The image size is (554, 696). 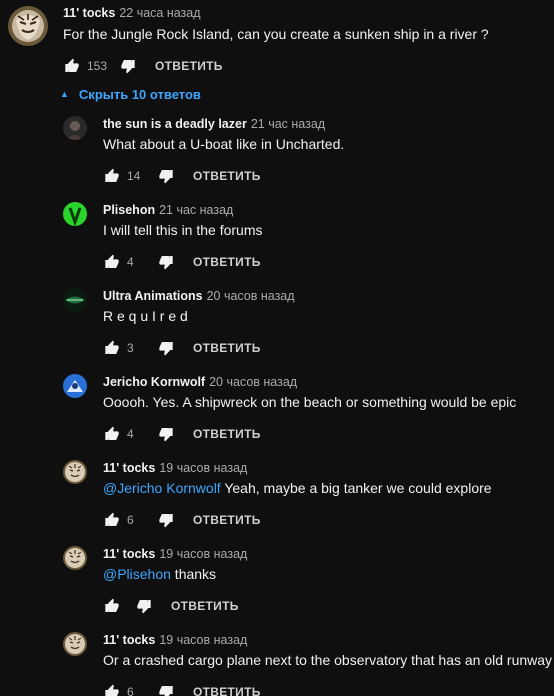 I want to click on comment-text: What about a U-boat like in Uncharted., so click(x=224, y=144).